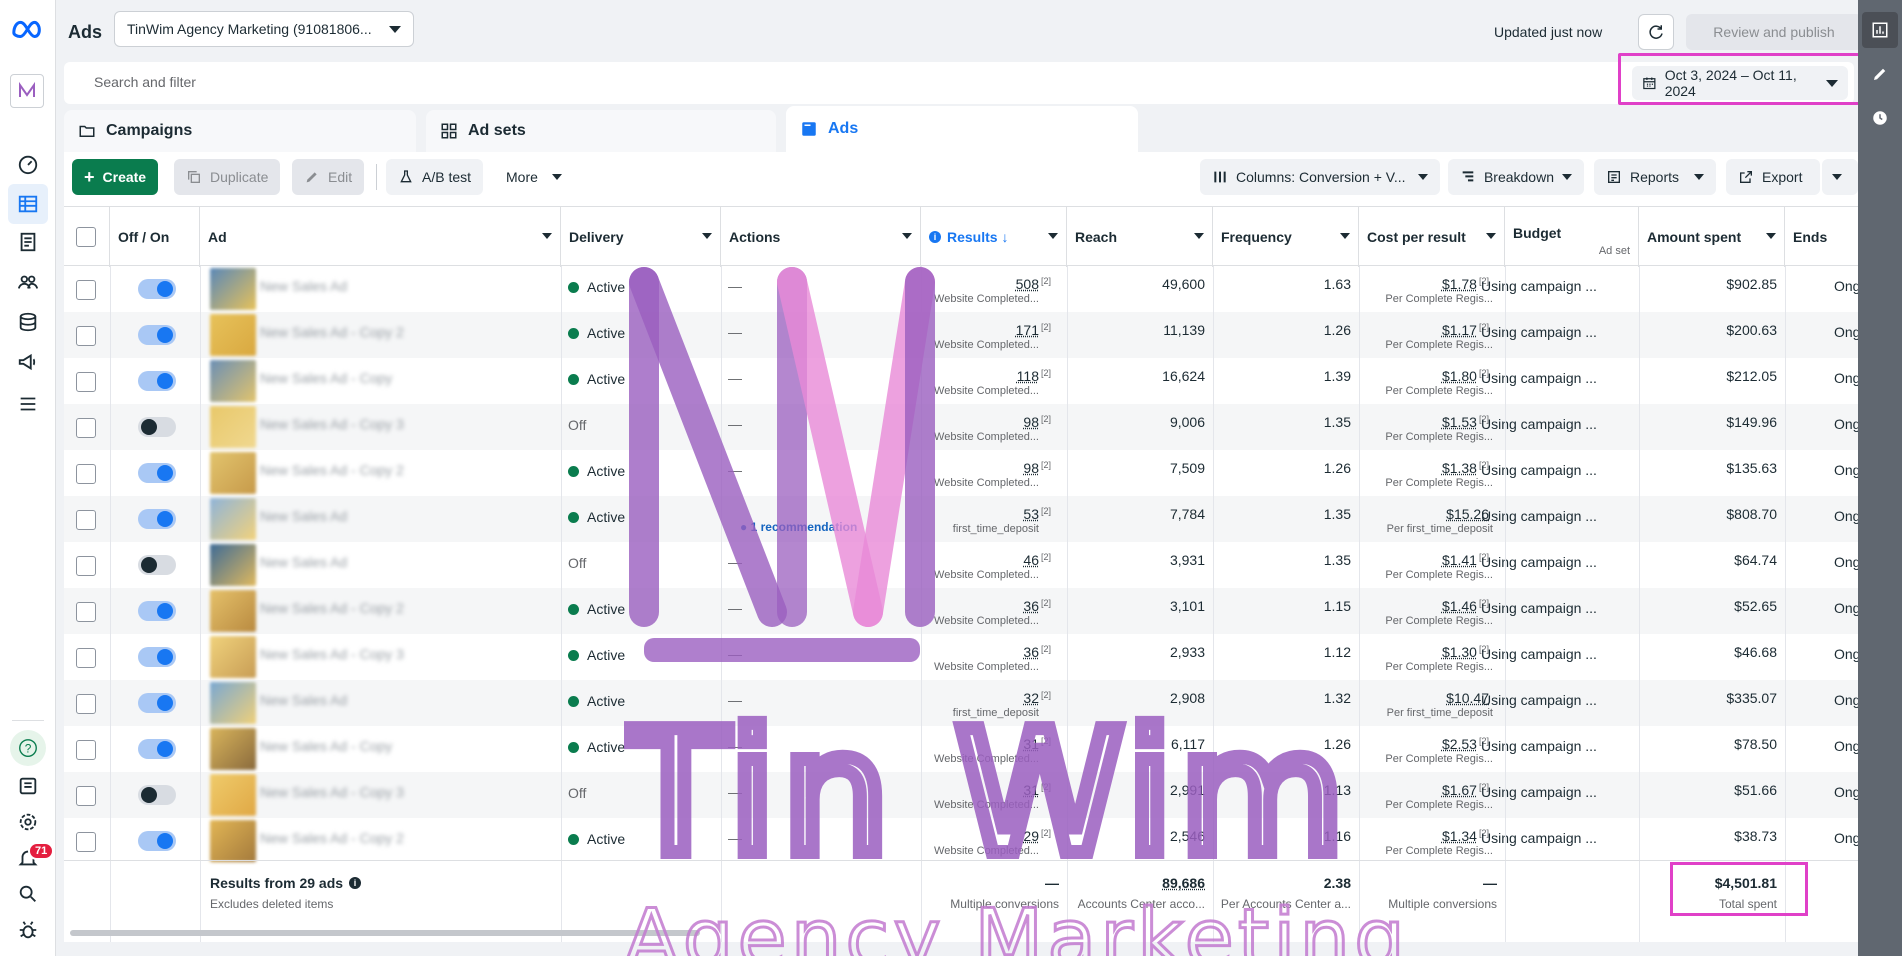 The image size is (1902, 956). What do you see at coordinates (1655, 177) in the screenshot?
I see `reports-button: Reports` at bounding box center [1655, 177].